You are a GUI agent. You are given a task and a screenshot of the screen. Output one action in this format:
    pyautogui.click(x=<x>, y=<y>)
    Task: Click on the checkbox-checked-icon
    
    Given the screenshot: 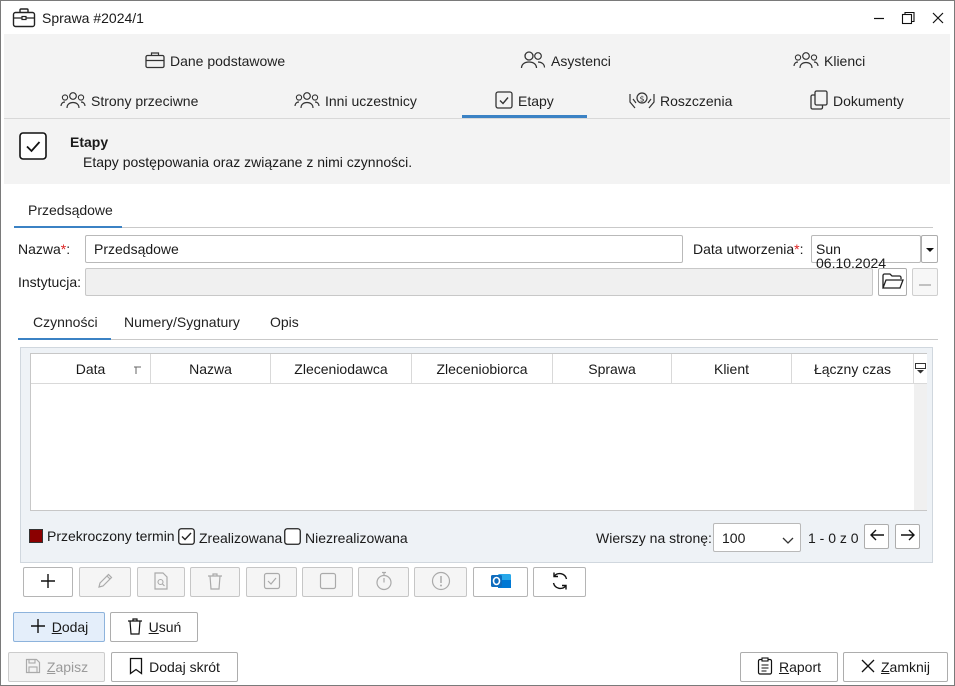 What is the action you would take?
    pyautogui.click(x=186, y=538)
    